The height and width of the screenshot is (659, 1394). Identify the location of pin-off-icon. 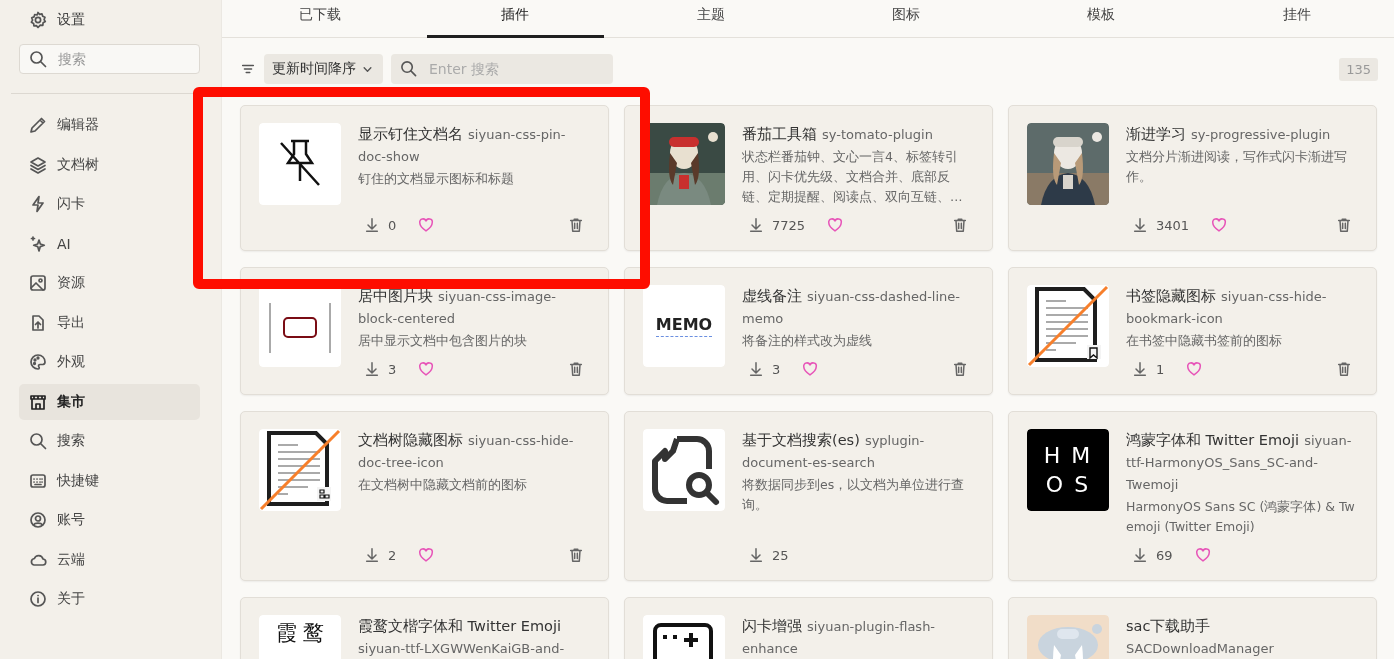
(300, 164).